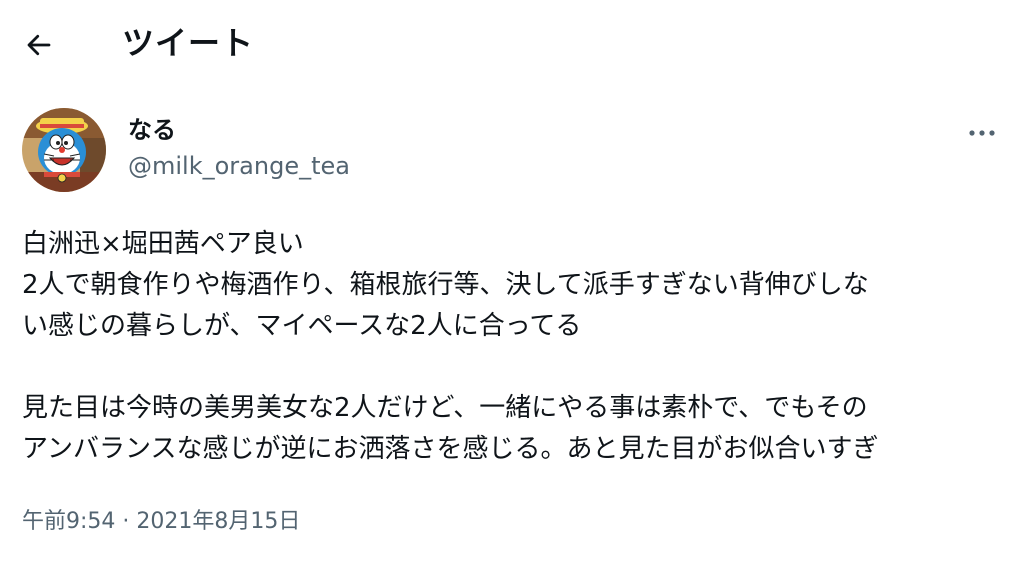 This screenshot has height=562, width=1024. Describe the element at coordinates (302, 326) in the screenshot. I see `tweet-text-line: い感じの暮らしが、マイペースな2人に合ってる` at that location.